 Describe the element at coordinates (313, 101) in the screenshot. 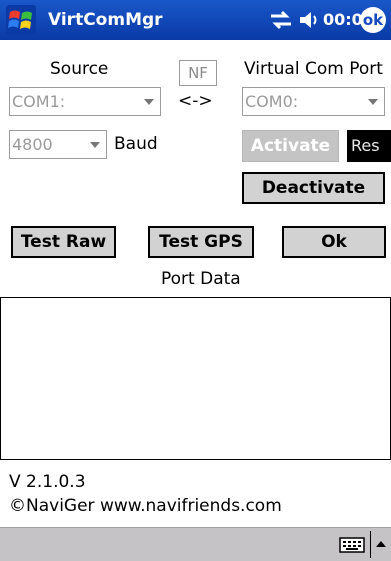

I see `virtual-port-select: COM0:` at that location.